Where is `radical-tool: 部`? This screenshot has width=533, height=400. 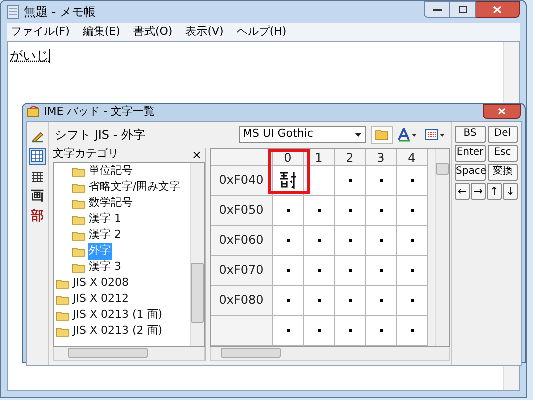
radical-tool: 部 is located at coordinates (37, 216).